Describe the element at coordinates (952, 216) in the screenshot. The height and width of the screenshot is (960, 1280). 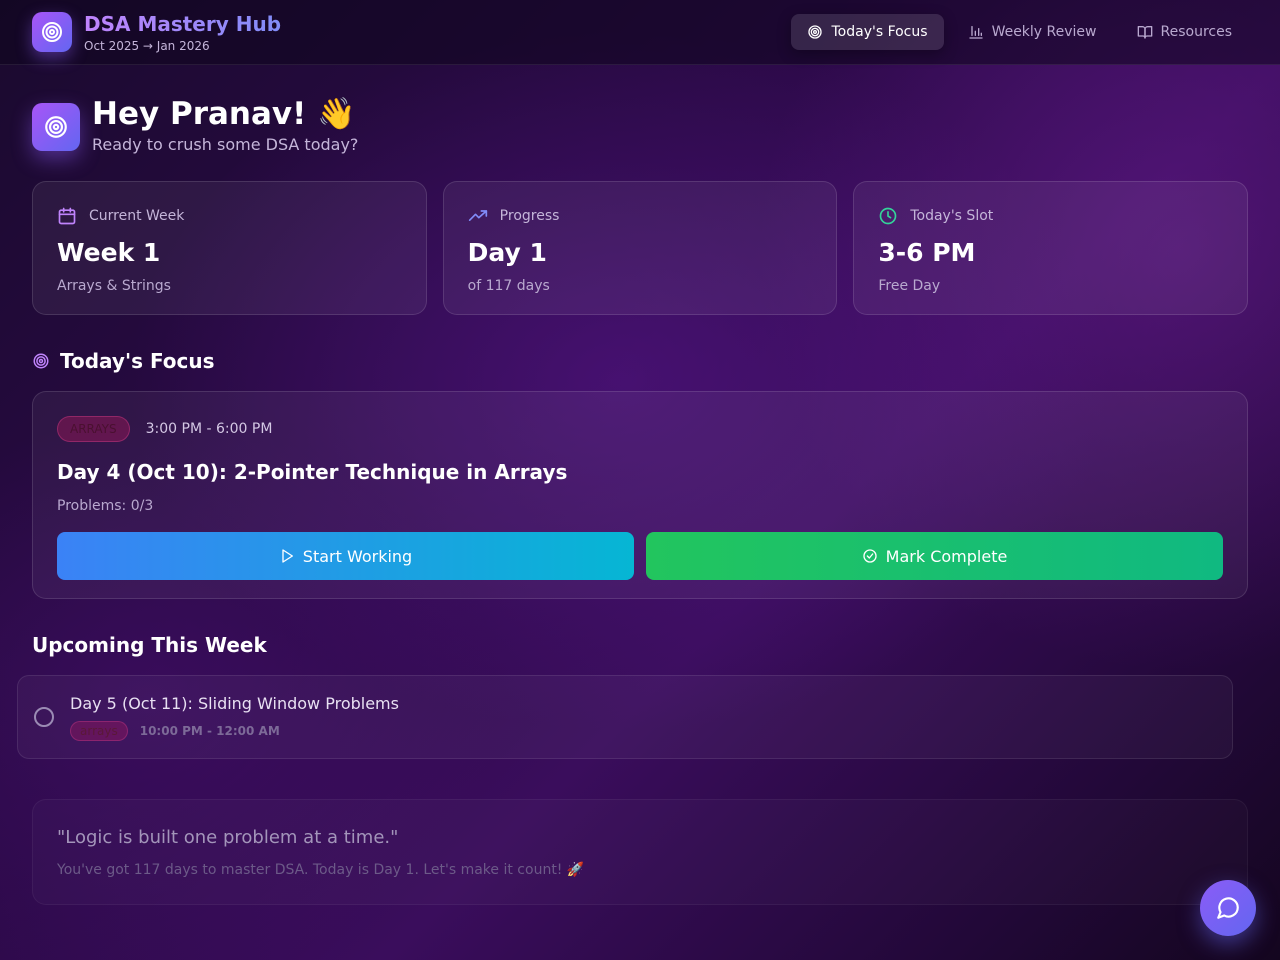
I see `stat-label-text: Today's Slot` at that location.